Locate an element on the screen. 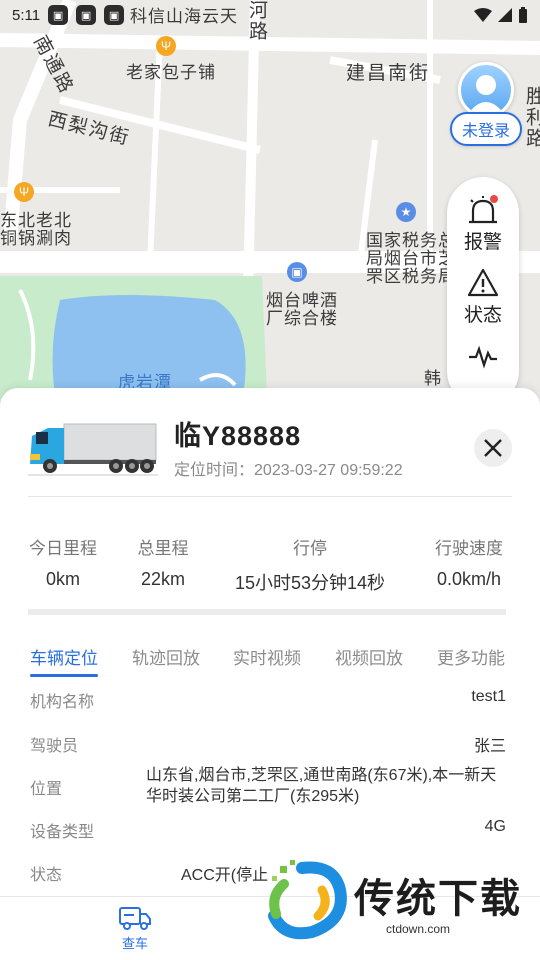  map-label: 厂综合楼 is located at coordinates (302, 318).